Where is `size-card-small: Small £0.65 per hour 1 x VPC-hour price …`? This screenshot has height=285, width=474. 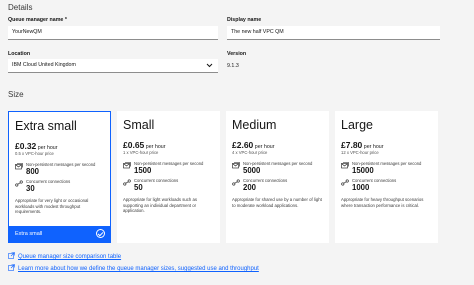 size-card-small: Small £0.65 per hour 1 x VPC-hour price … is located at coordinates (168, 177).